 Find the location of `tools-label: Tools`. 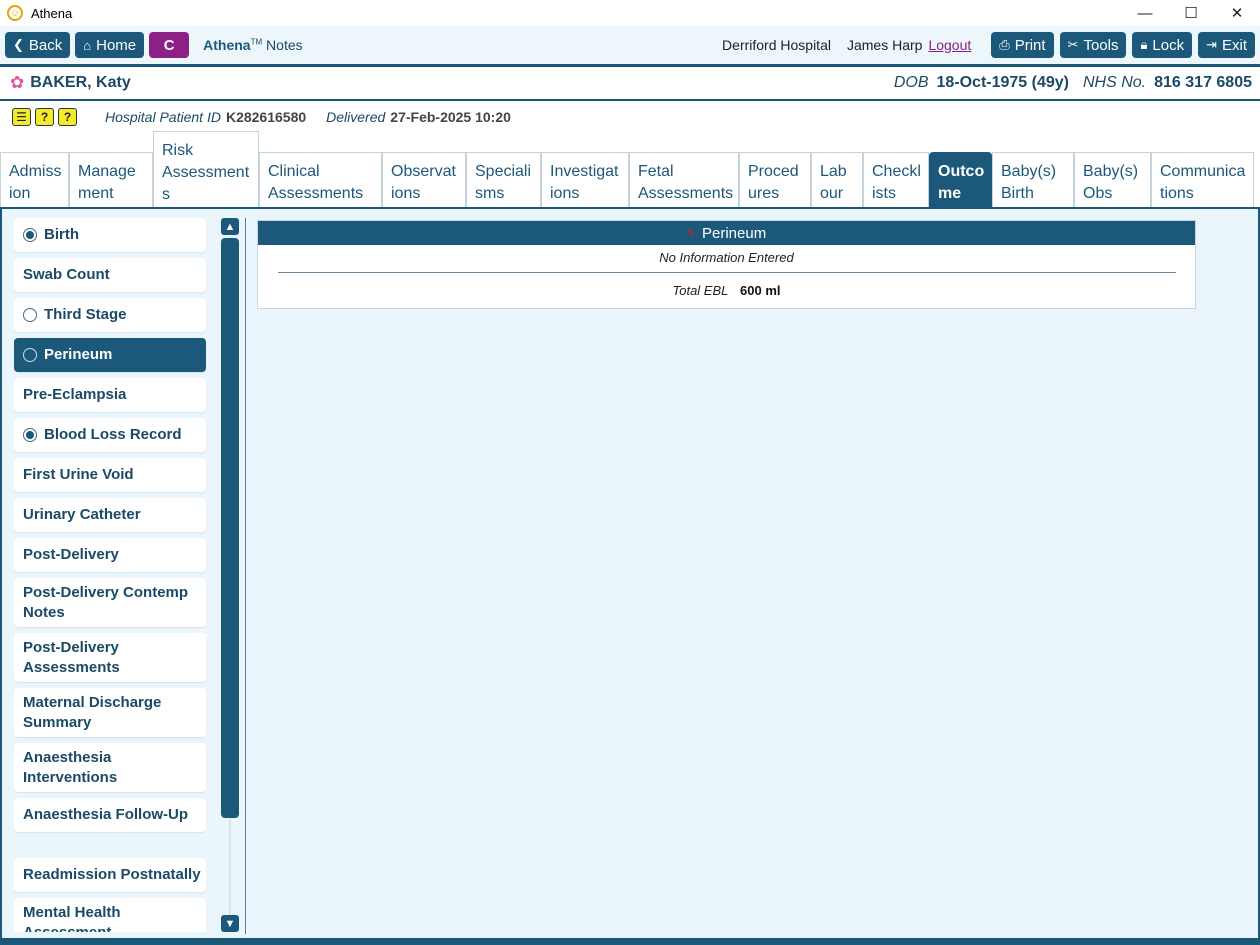

tools-label: Tools is located at coordinates (1101, 45).